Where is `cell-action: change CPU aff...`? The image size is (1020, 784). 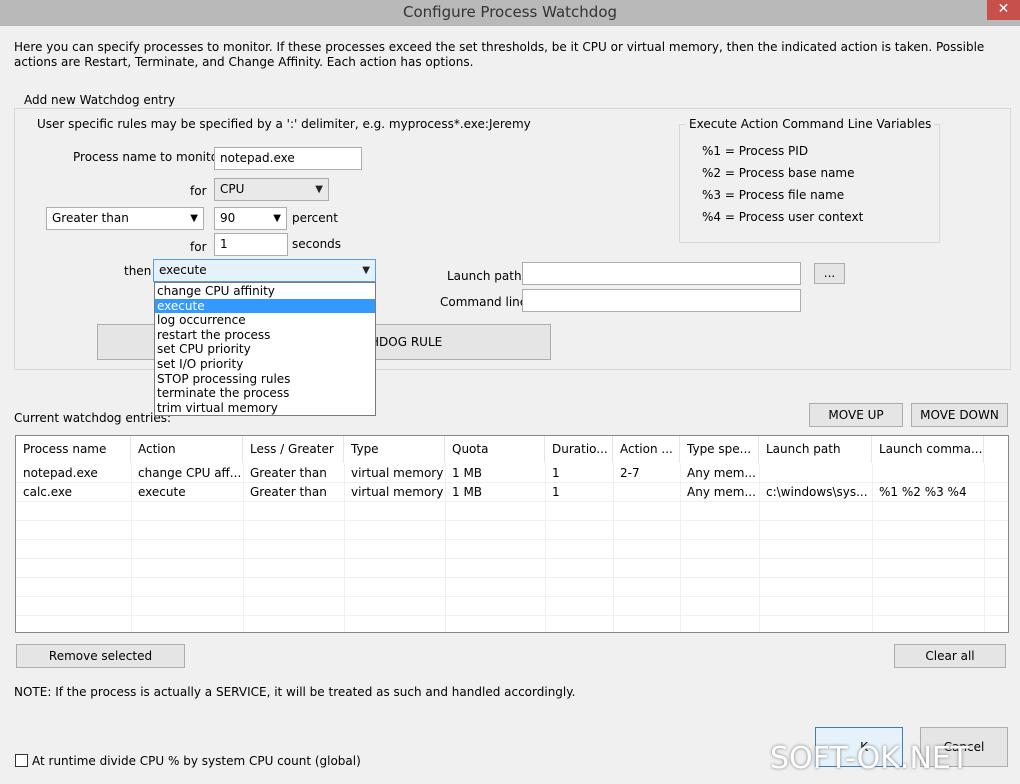
cell-action: change CPU aff... is located at coordinates (190, 473).